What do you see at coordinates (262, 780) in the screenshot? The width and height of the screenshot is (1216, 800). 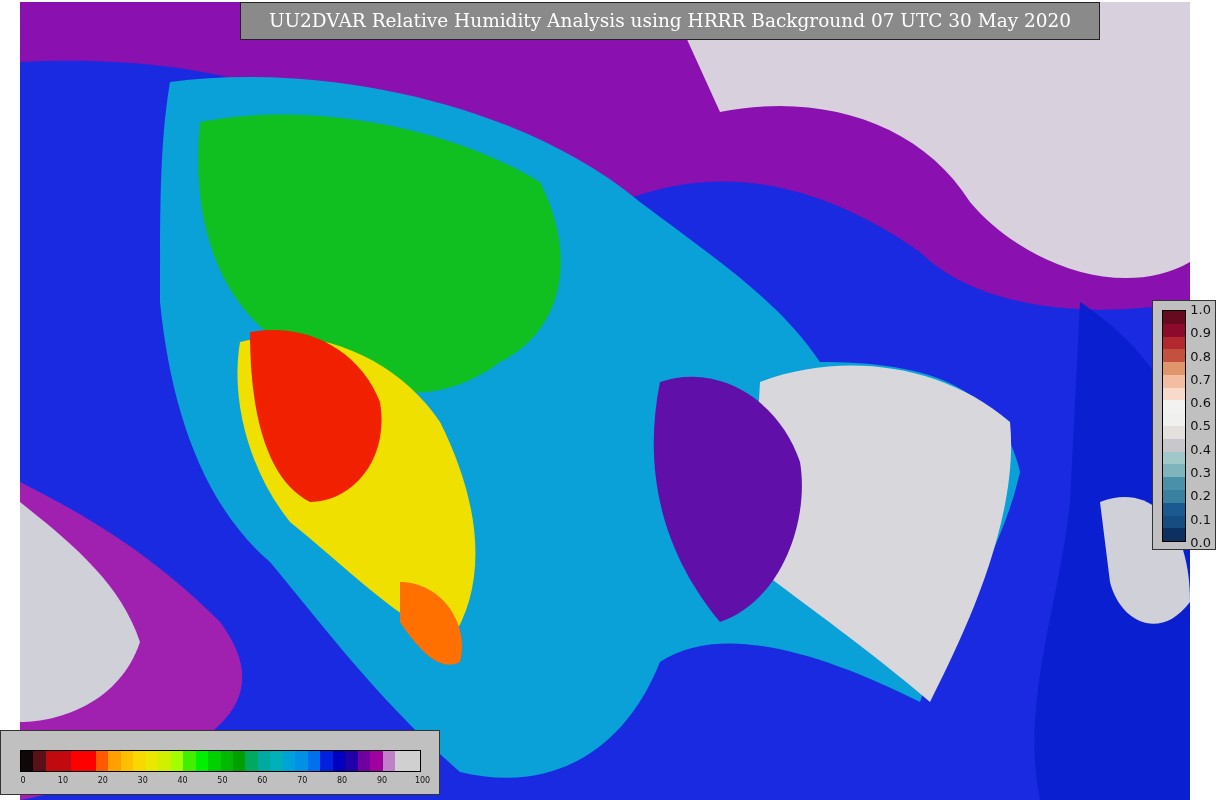 I see `tick-label: 60` at bounding box center [262, 780].